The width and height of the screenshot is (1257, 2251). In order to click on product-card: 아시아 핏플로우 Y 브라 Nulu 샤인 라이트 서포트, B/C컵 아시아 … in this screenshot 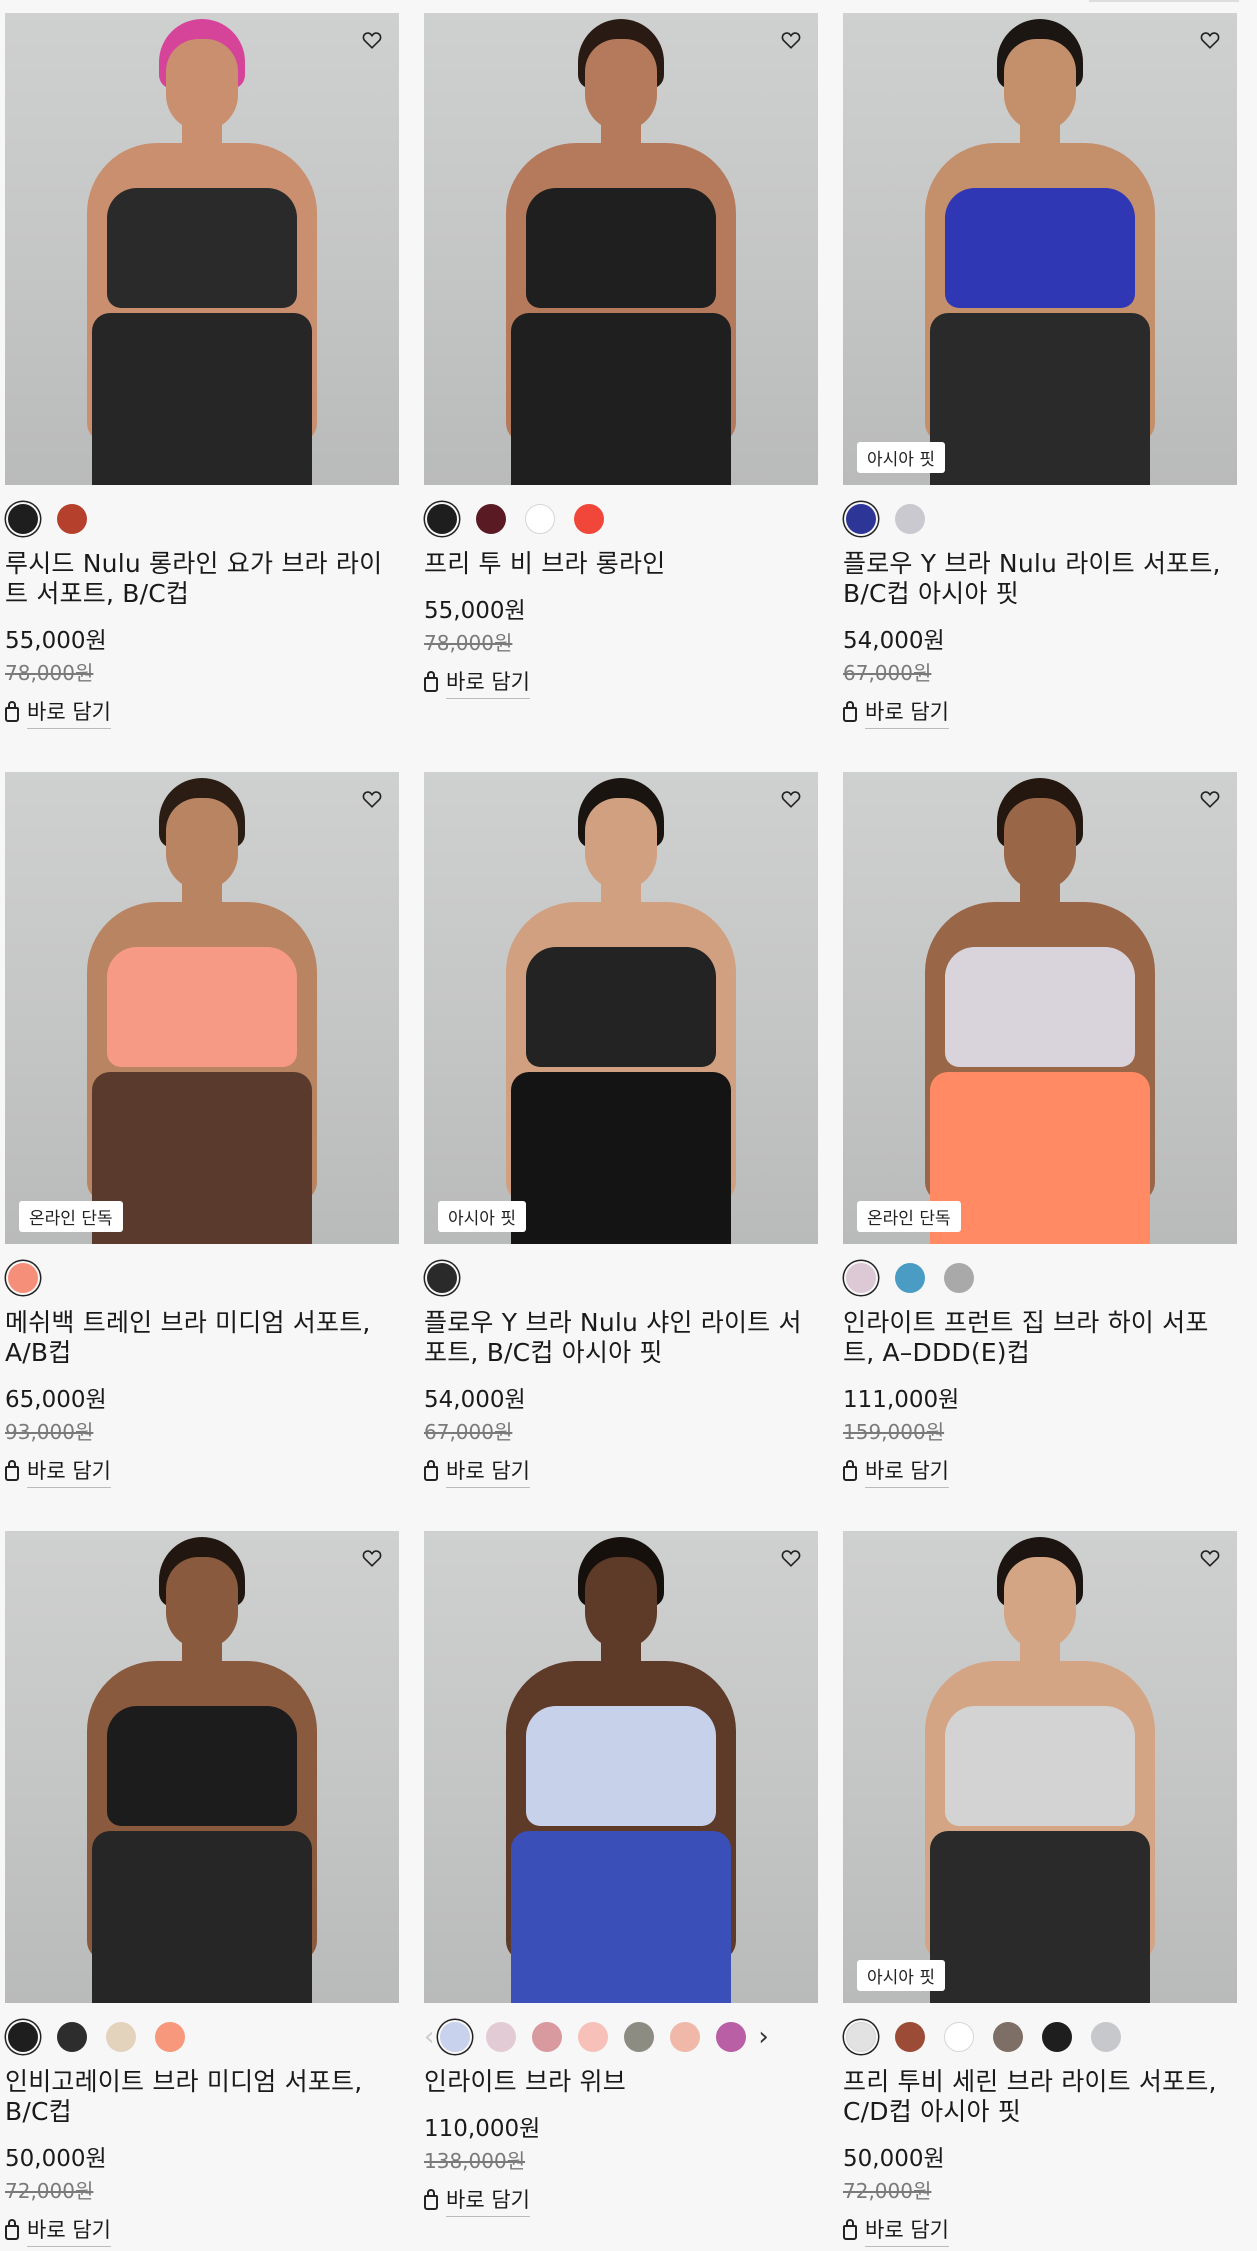, I will do `click(621, 1151)`.